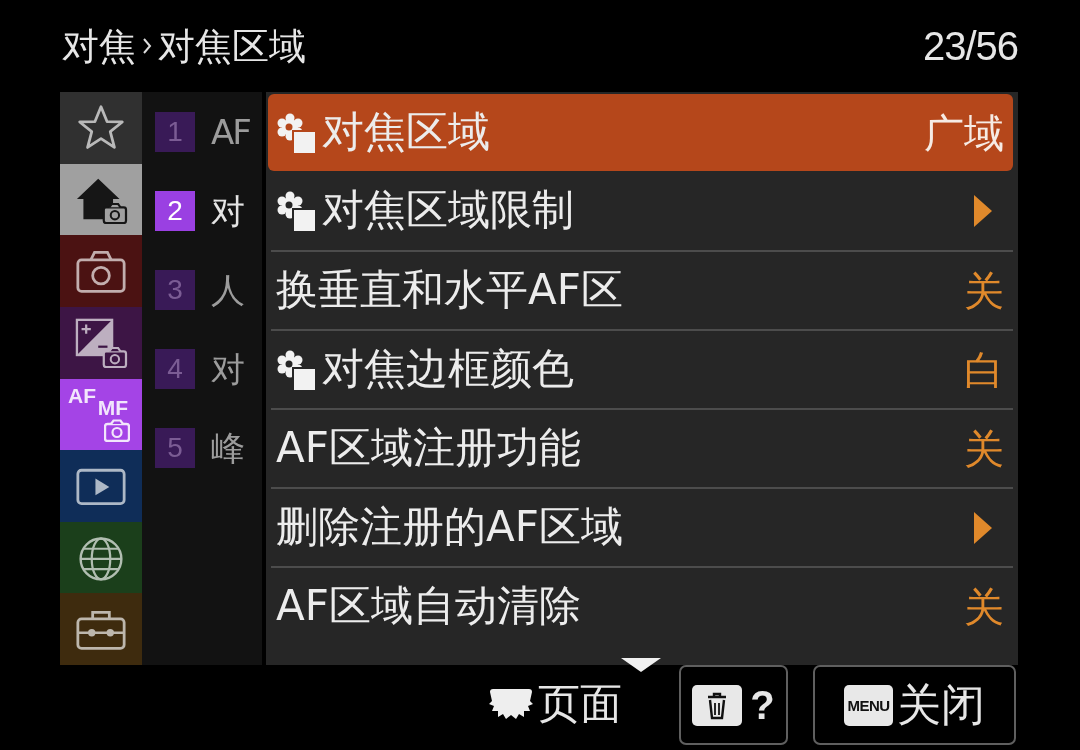  Describe the element at coordinates (175, 210) in the screenshot. I see `page-tab: 2` at that location.